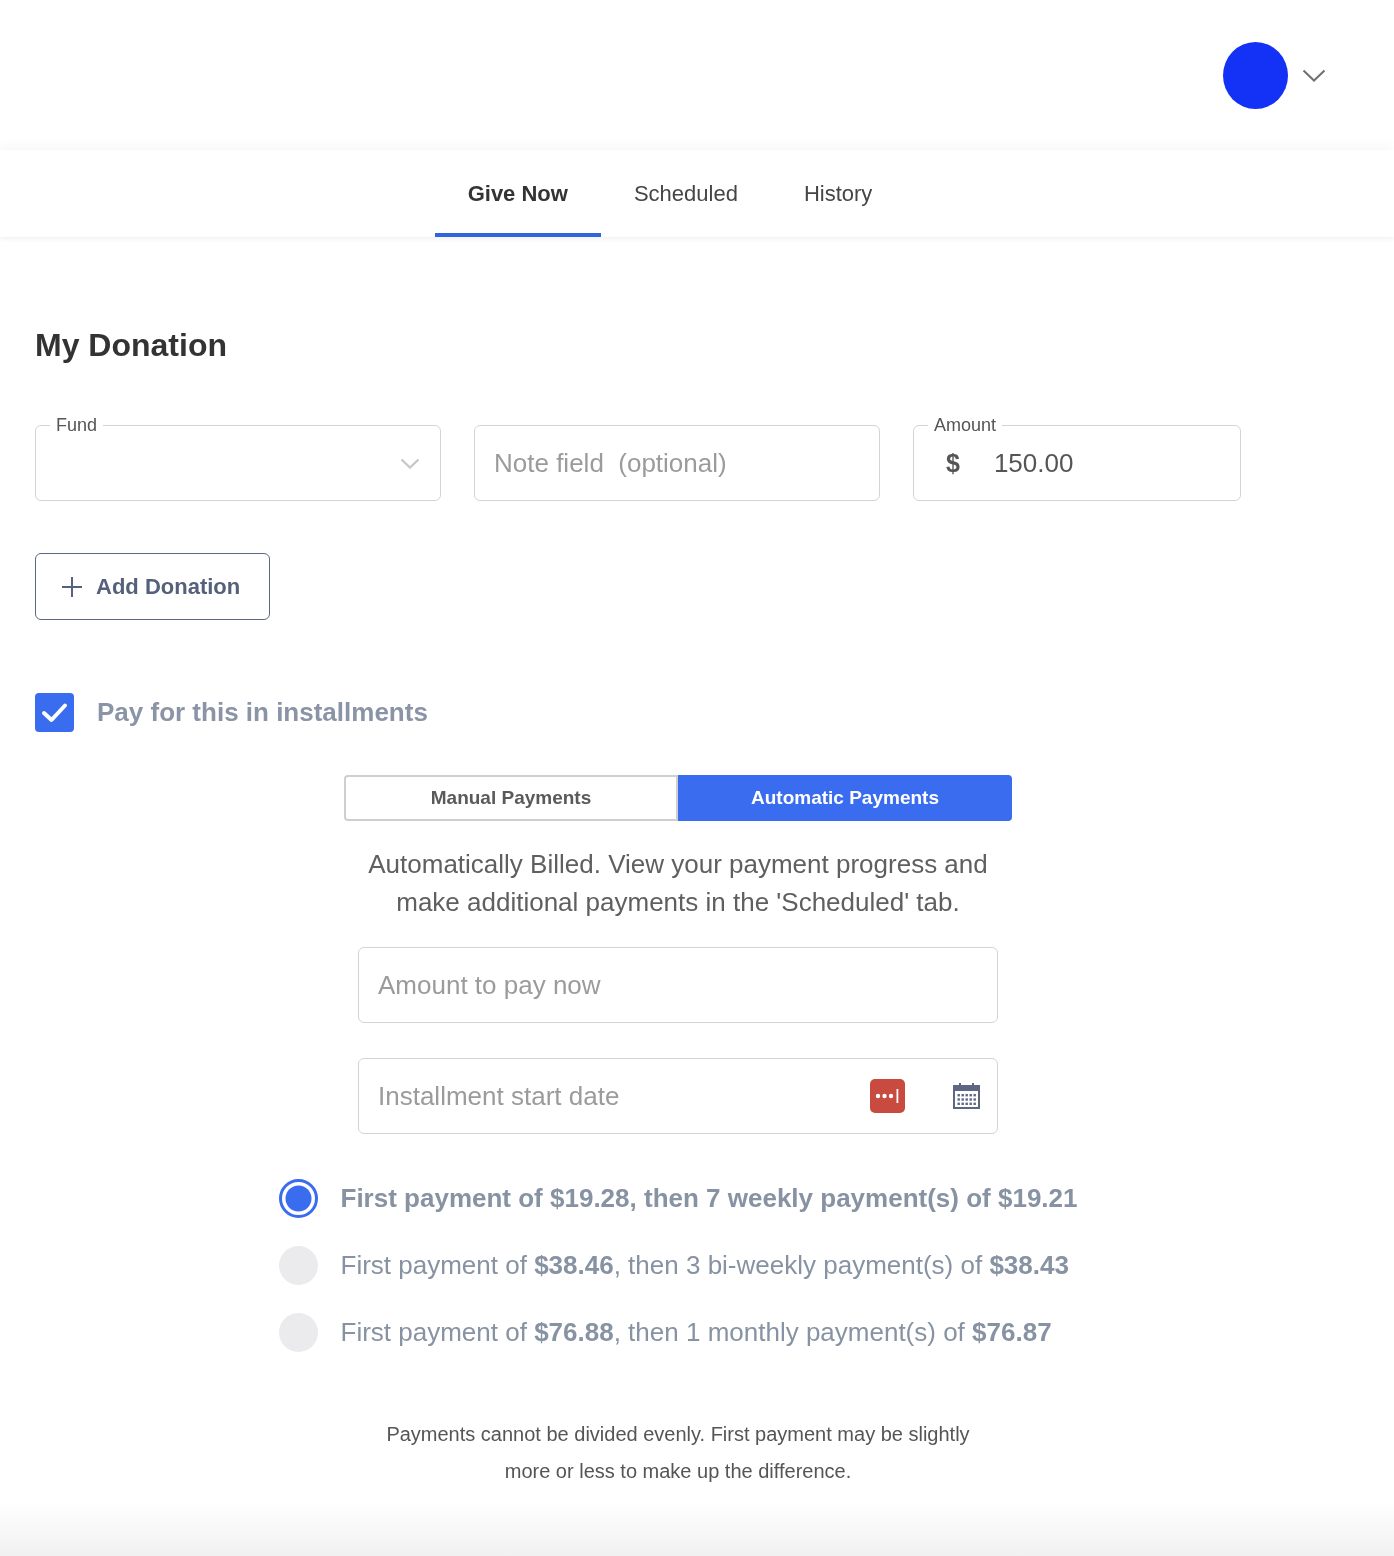 The image size is (1394, 1556). Describe the element at coordinates (54, 712) in the screenshot. I see `checkbox` at that location.